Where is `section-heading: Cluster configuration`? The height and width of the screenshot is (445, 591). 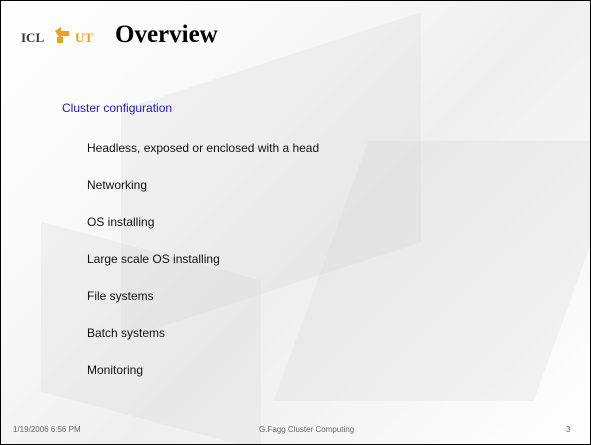 section-heading: Cluster configuration is located at coordinates (117, 108).